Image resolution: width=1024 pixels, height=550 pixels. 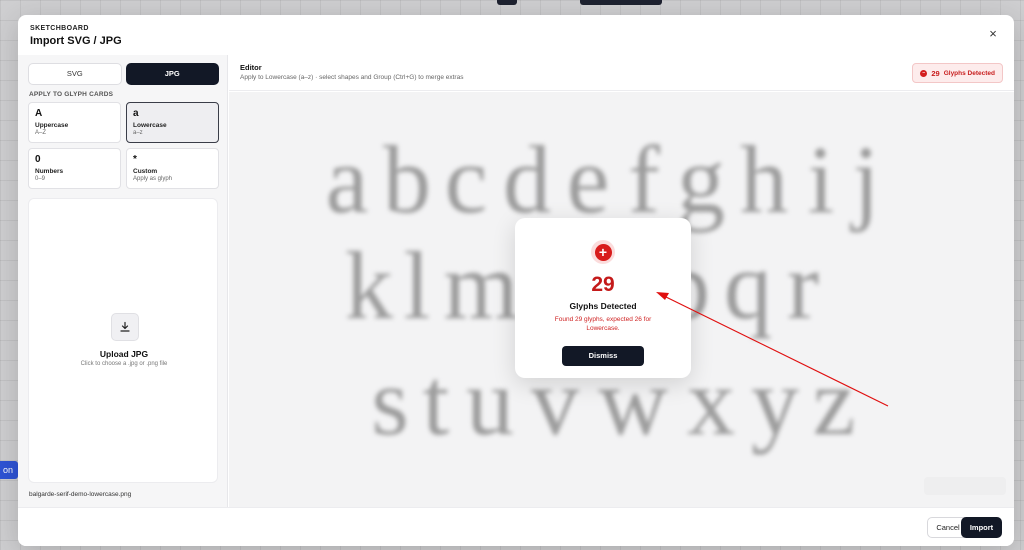 What do you see at coordinates (150, 125) in the screenshot?
I see `card-name: Lowercase` at bounding box center [150, 125].